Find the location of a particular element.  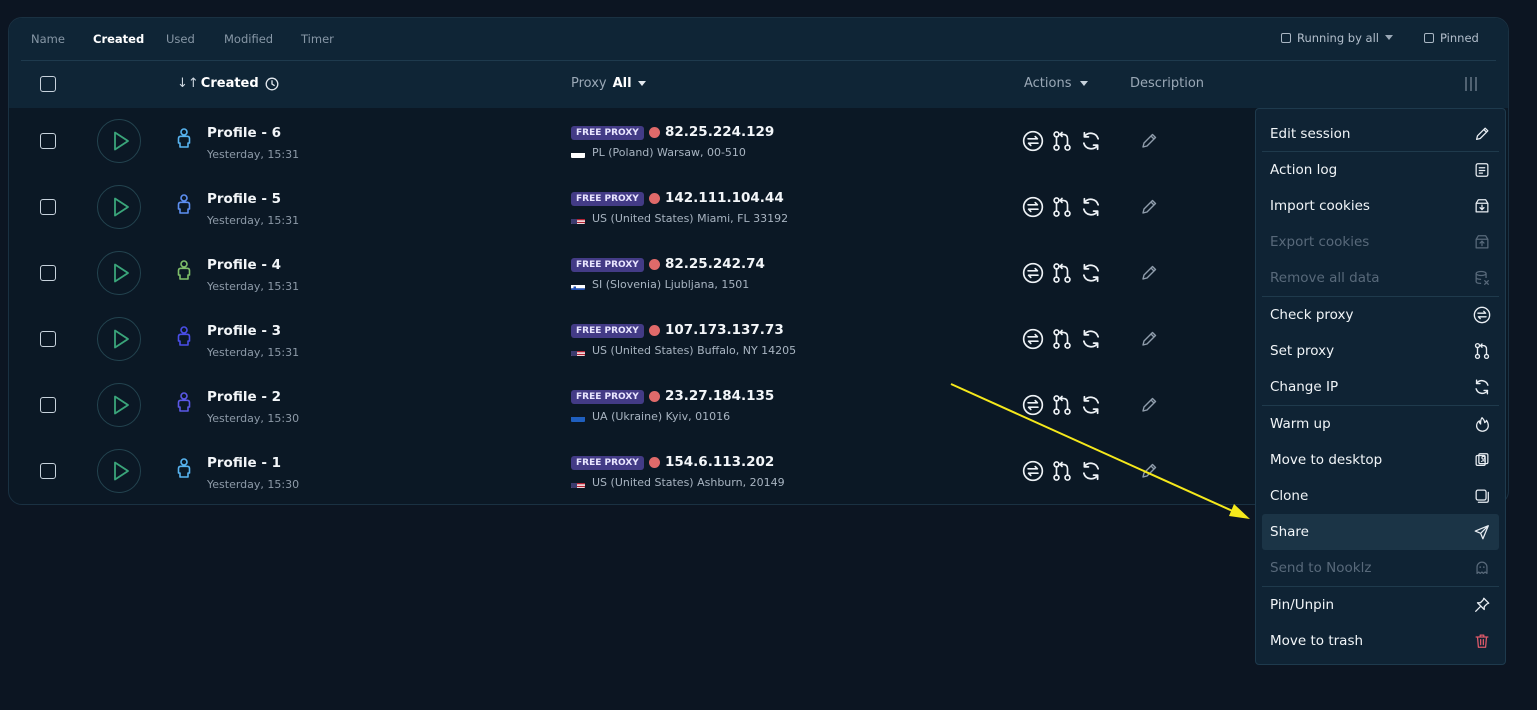

profile-name: Profile - 4 is located at coordinates (244, 265).